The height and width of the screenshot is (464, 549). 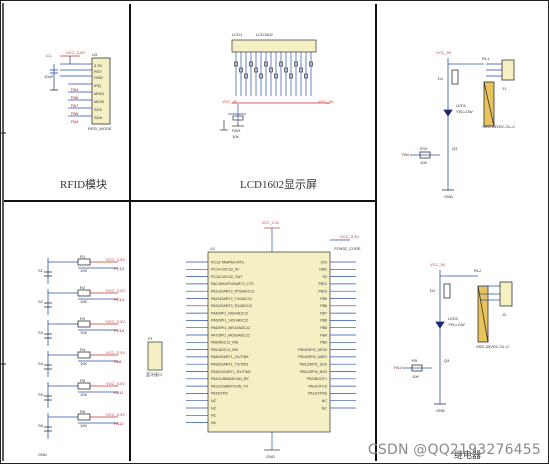 What do you see at coordinates (237, 34) in the screenshot?
I see `lcd-ref: LCD1` at bounding box center [237, 34].